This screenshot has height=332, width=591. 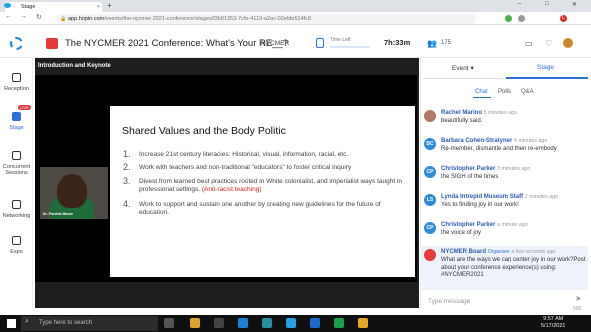 I want to click on sidebar-item-concurrent-sessions: Concurrent Sessions, so click(x=16, y=163).